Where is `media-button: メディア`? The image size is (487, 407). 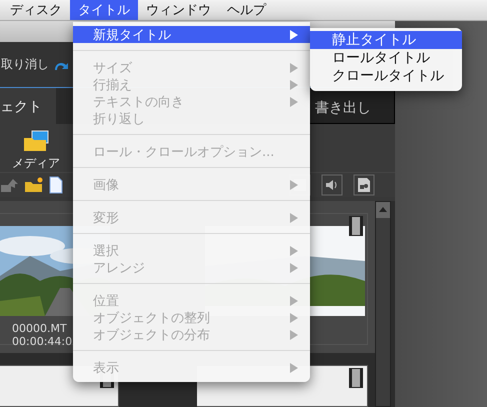
media-button: メディア is located at coordinates (36, 151).